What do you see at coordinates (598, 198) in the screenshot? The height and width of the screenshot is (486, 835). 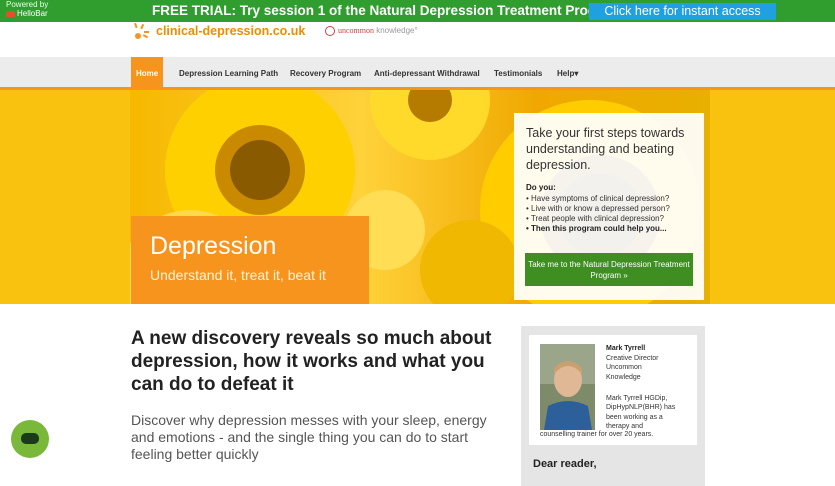 I see `list-item: • Have symptoms of clinical depression?` at bounding box center [598, 198].